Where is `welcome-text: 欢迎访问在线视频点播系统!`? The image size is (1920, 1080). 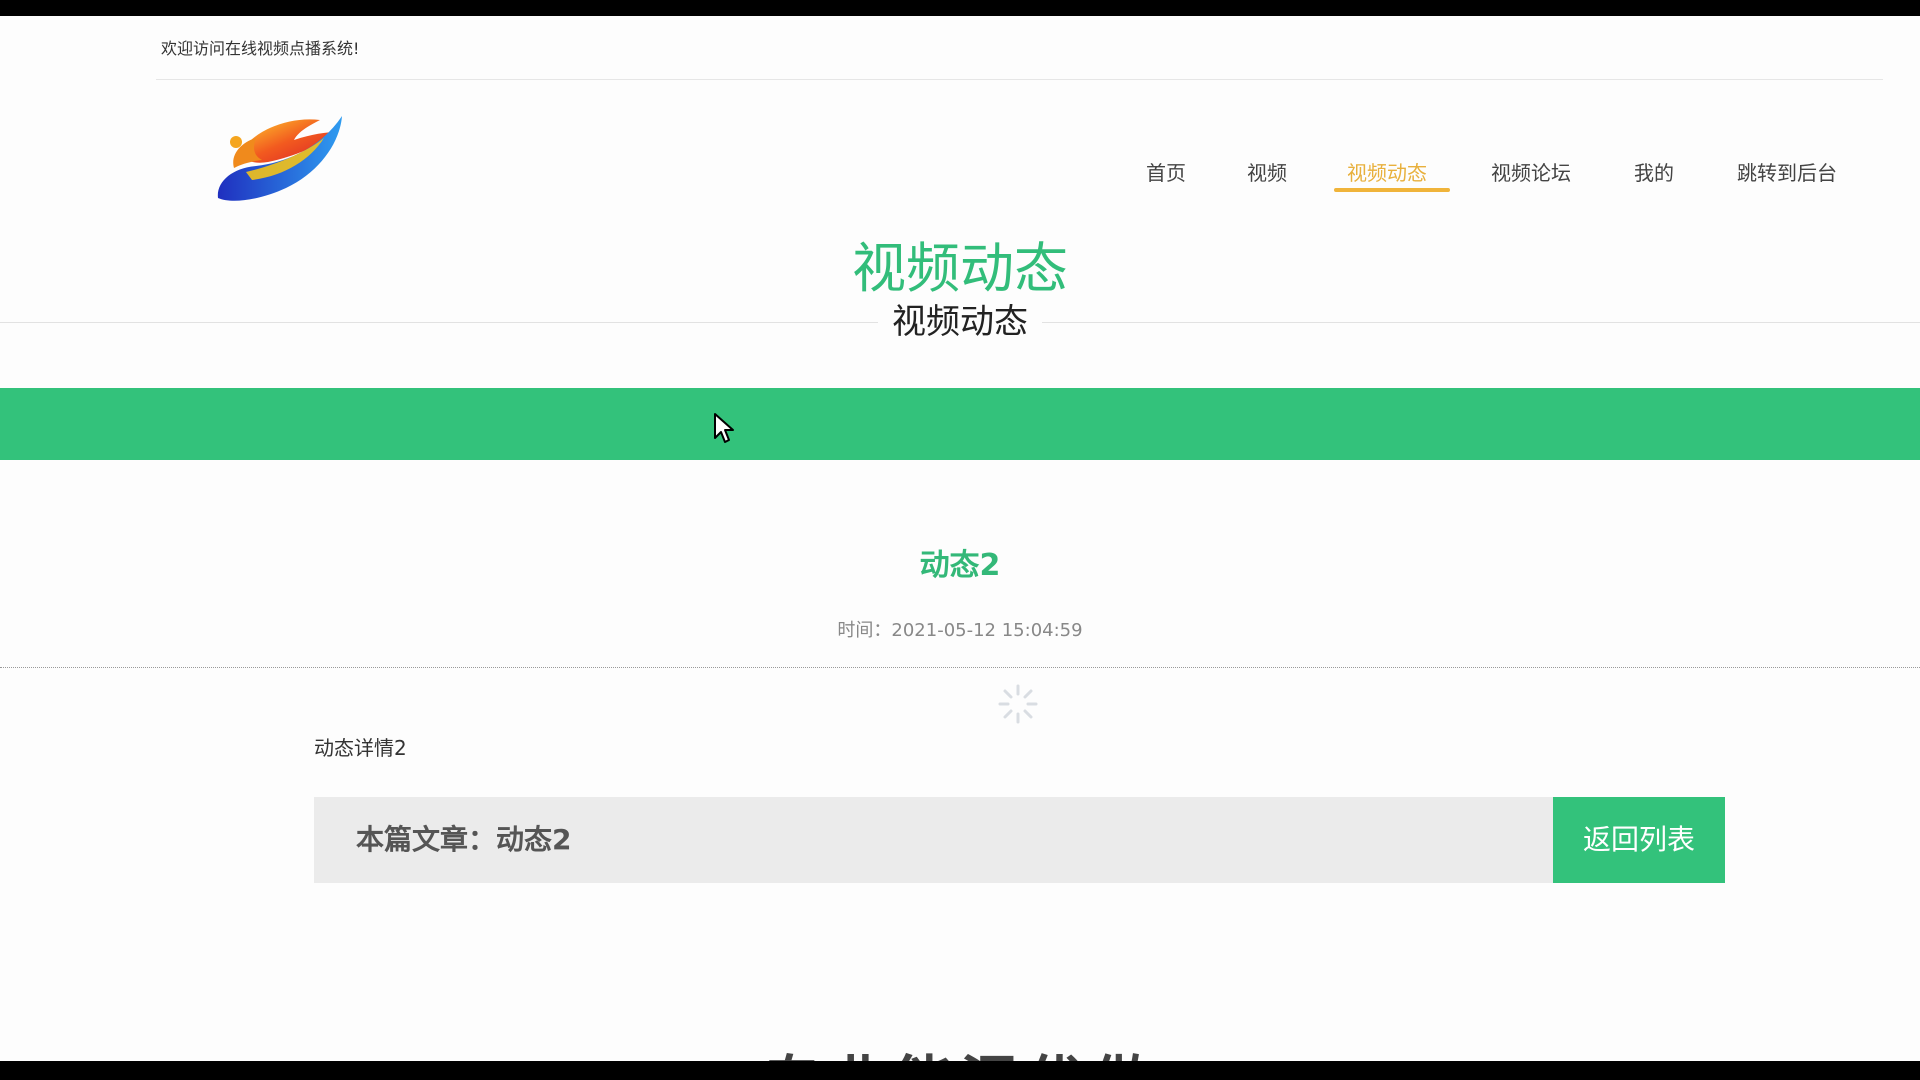 welcome-text: 欢迎访问在线视频点播系统! is located at coordinates (260, 48).